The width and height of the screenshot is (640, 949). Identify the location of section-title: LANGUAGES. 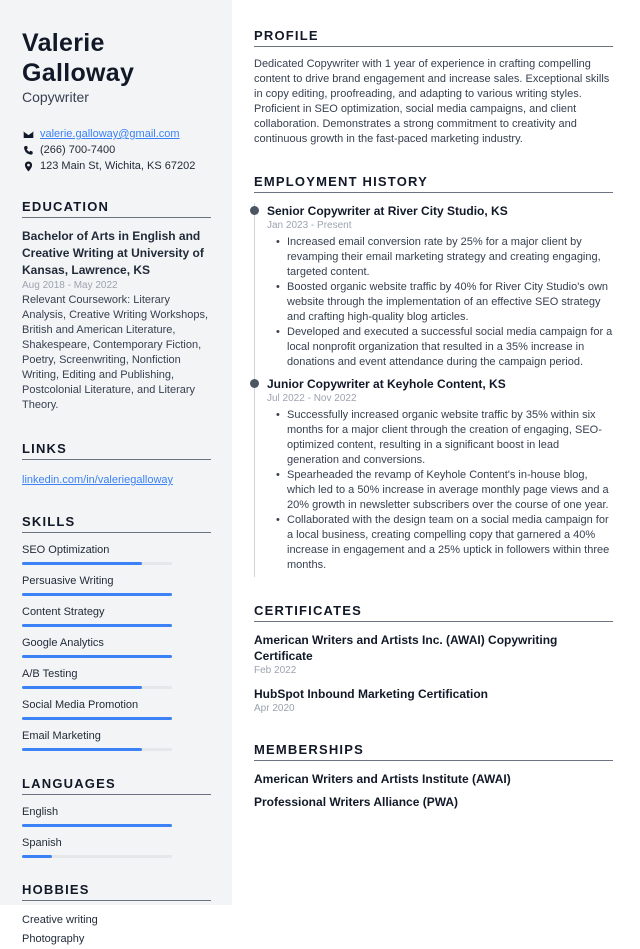
(116, 785).